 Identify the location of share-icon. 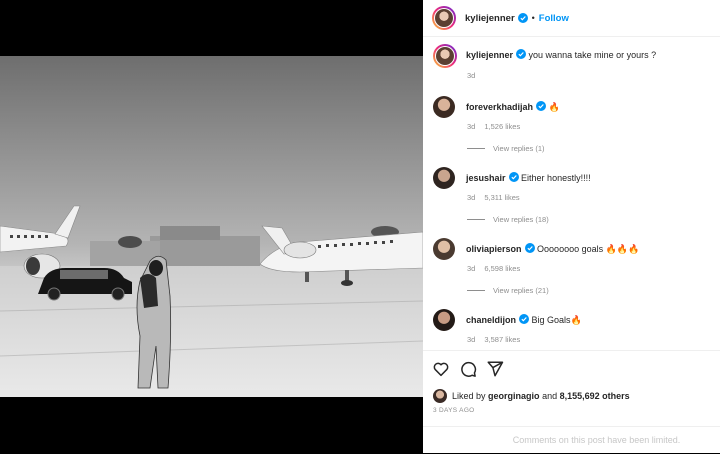
(495, 369).